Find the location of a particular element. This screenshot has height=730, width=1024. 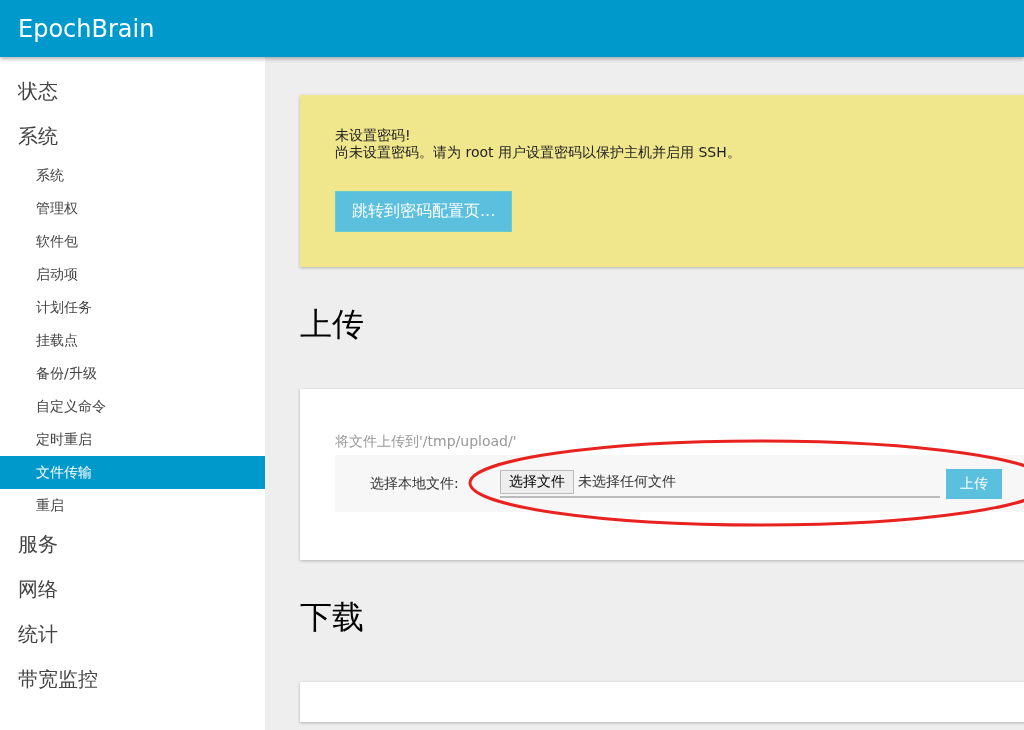

sidebar-subitem: 管理权 is located at coordinates (132, 208).